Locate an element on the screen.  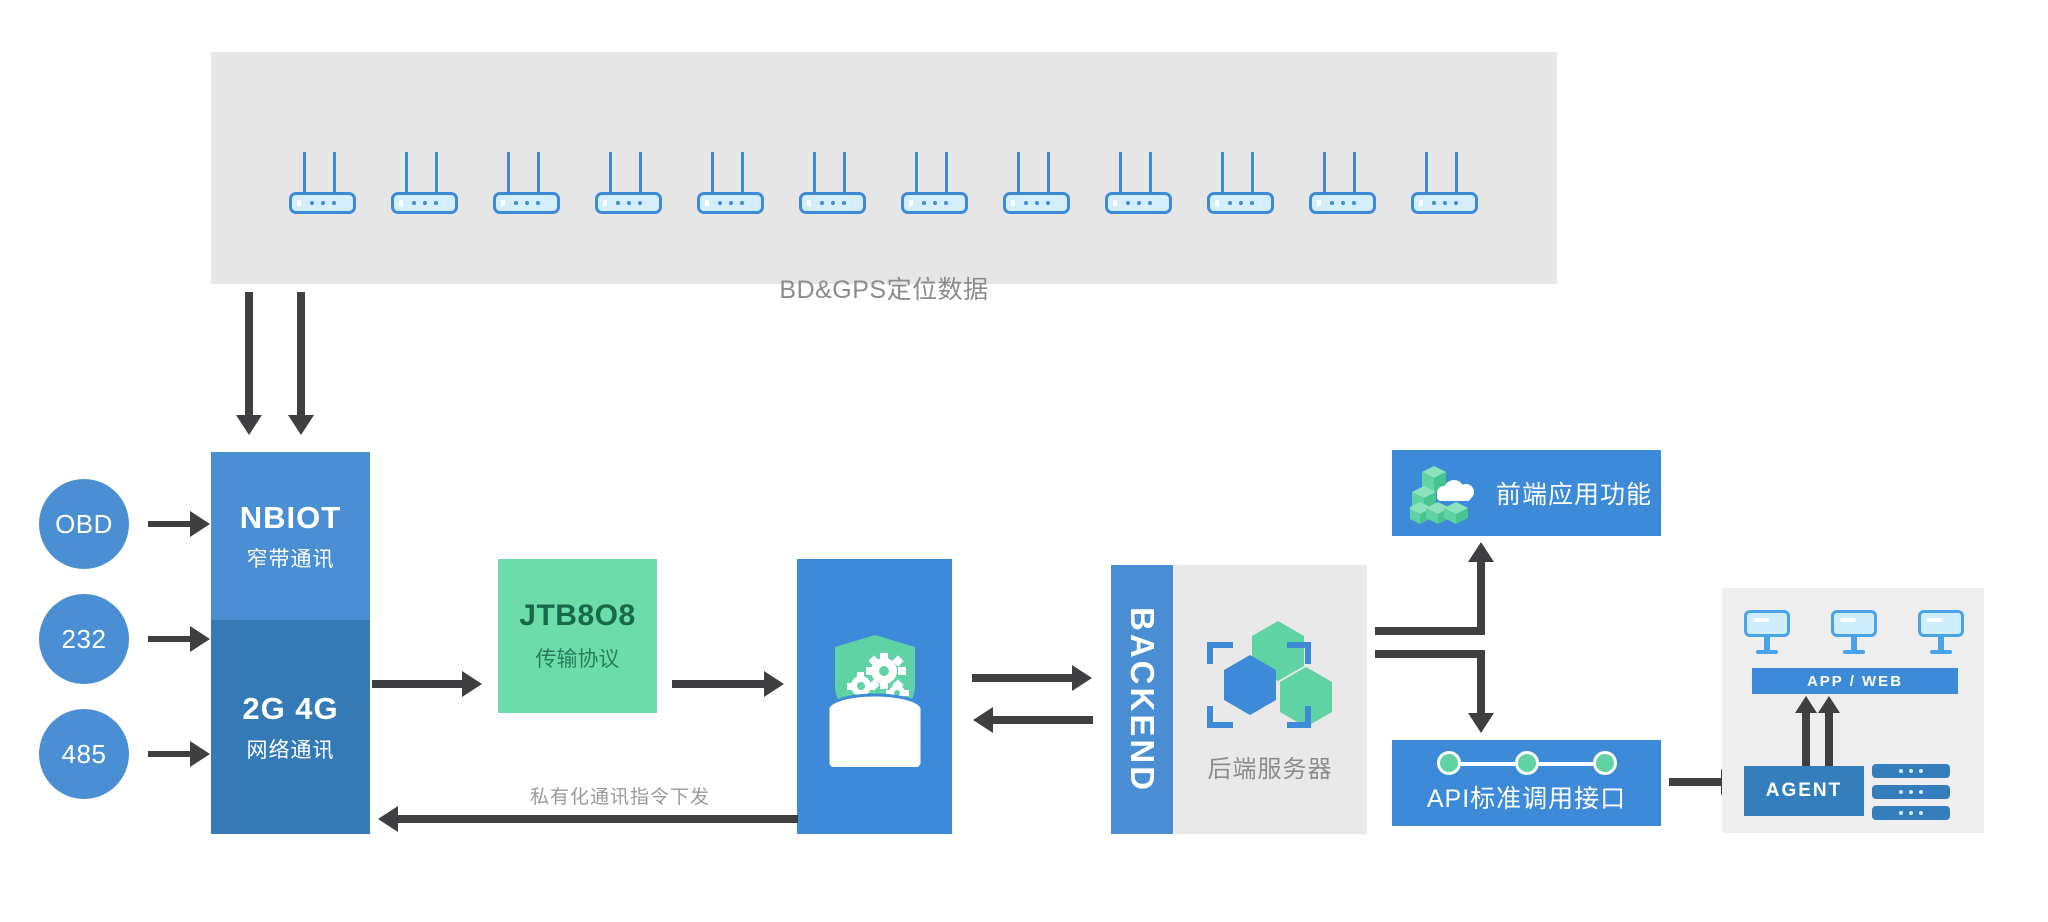
private-command-arrow-head is located at coordinates (388, 819).